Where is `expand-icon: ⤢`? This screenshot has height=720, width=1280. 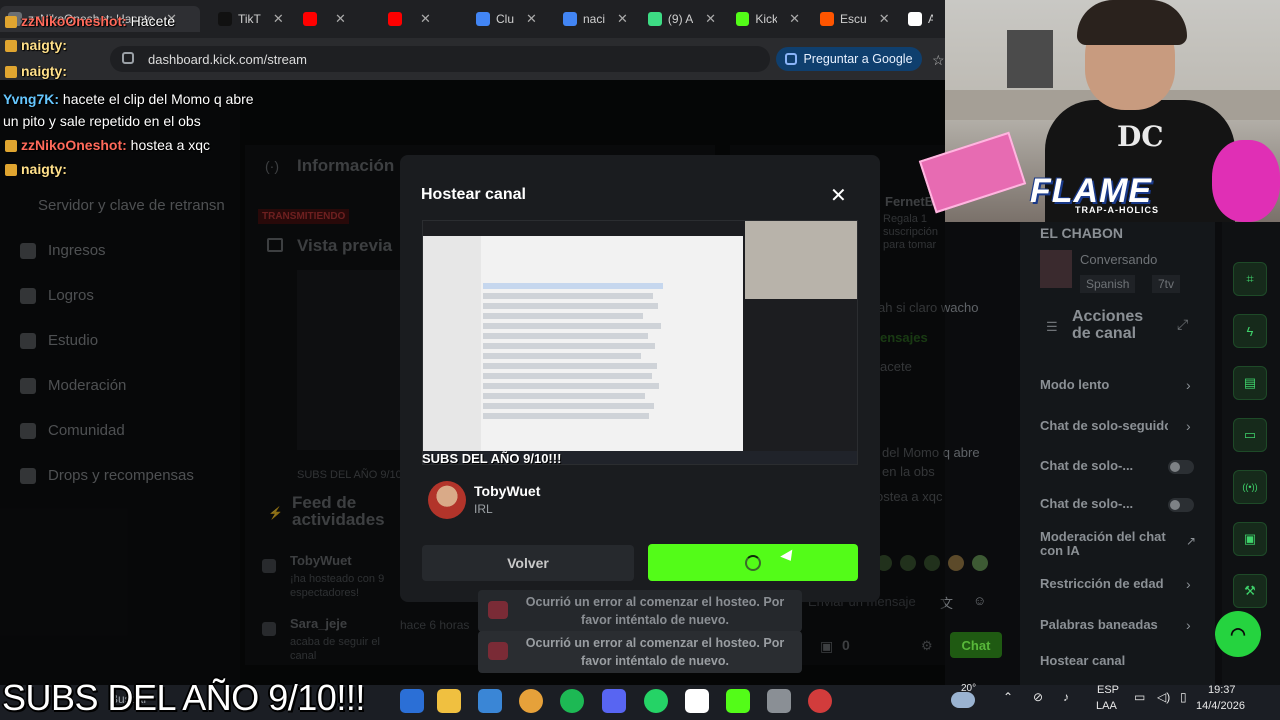 expand-icon: ⤢ is located at coordinates (1182, 324).